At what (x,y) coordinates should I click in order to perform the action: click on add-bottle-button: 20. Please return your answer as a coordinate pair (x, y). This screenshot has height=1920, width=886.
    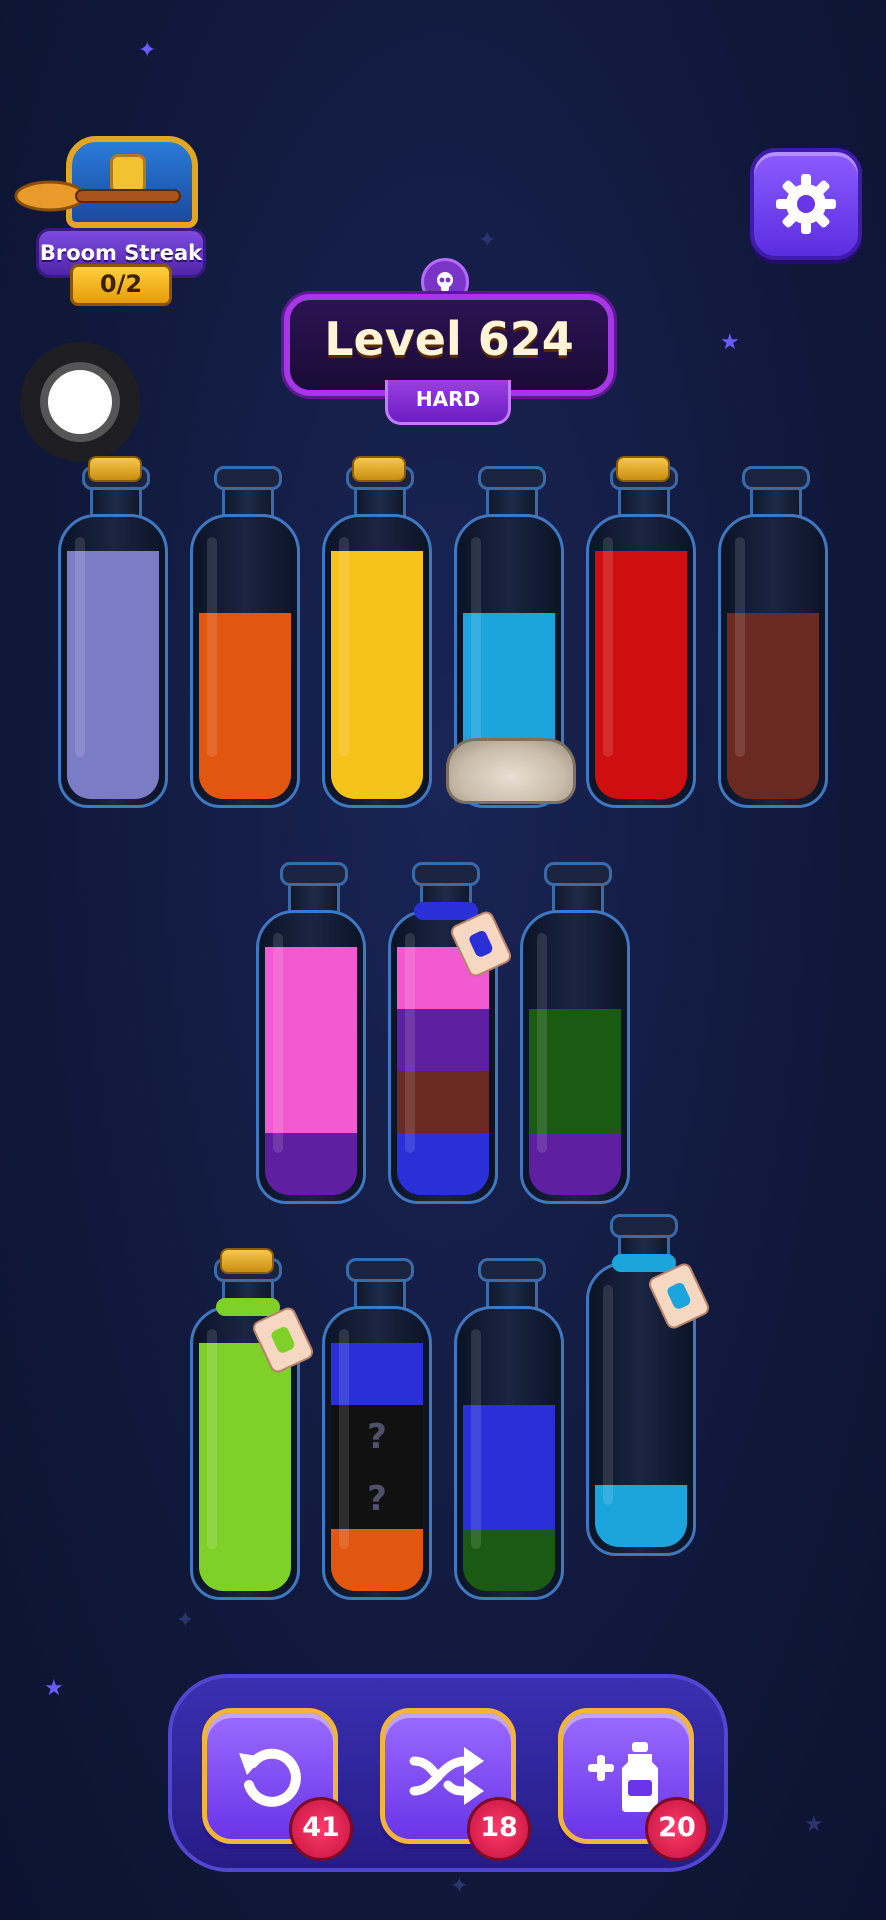
    Looking at the image, I should click on (633, 1784).